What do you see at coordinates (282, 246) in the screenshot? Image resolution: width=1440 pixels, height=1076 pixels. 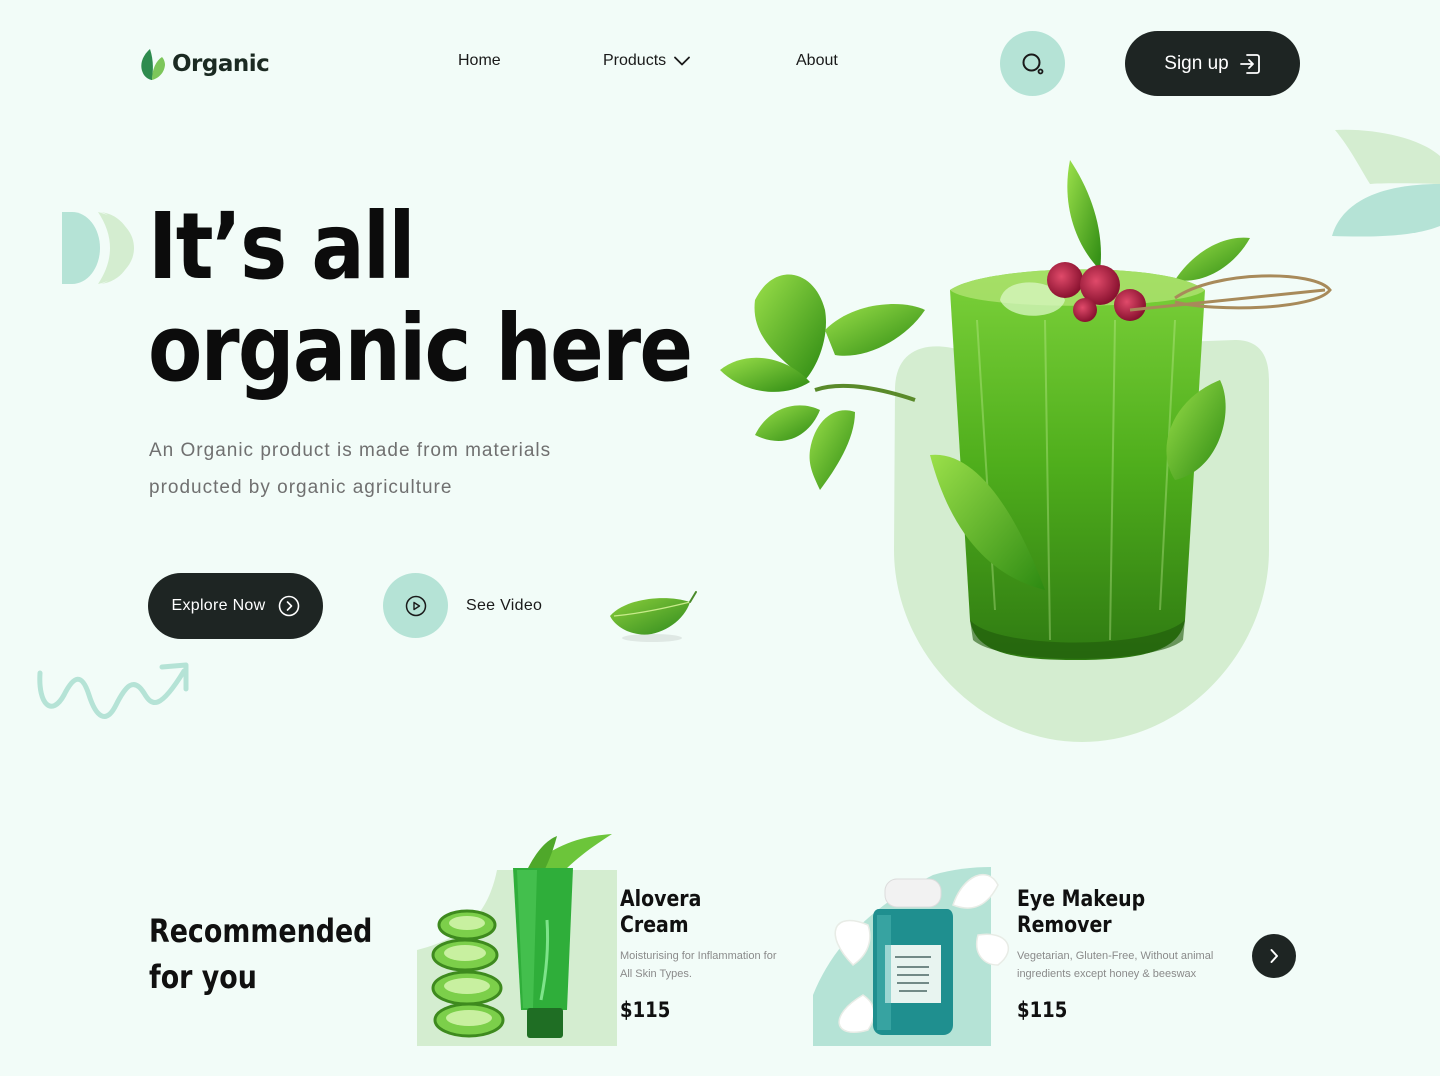 I see `hero-title-line1: It’s all` at bounding box center [282, 246].